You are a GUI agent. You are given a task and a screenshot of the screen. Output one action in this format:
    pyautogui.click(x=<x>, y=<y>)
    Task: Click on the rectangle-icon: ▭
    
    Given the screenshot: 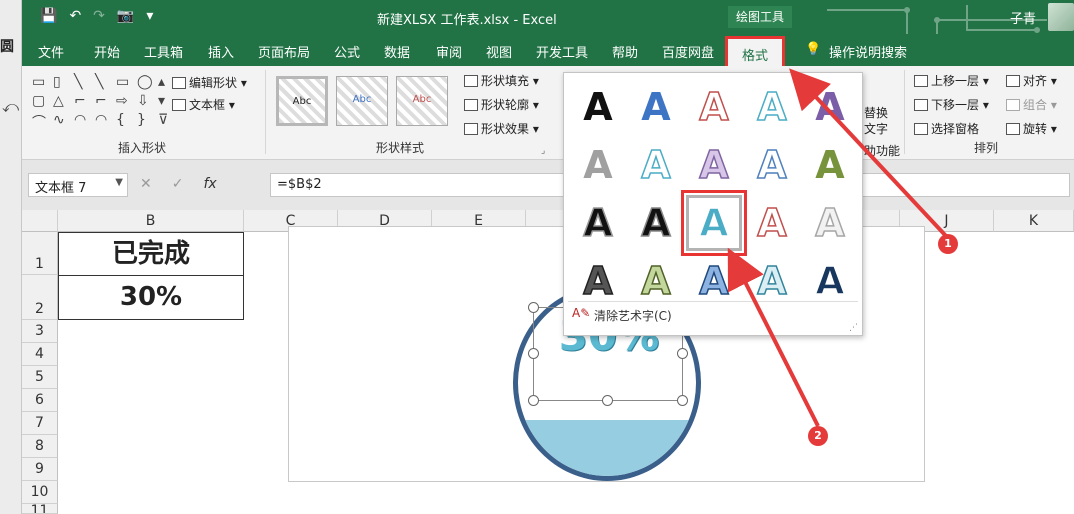 What is the action you would take?
    pyautogui.click(x=125, y=82)
    